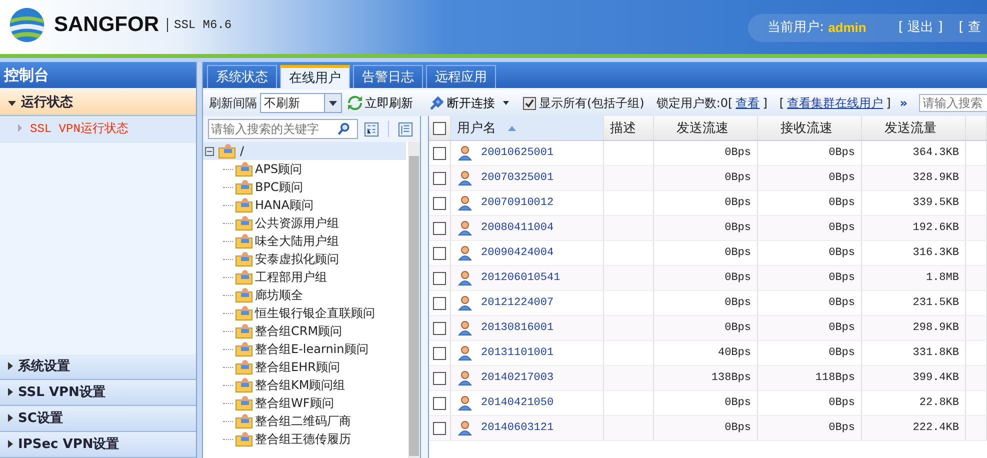 The width and height of the screenshot is (987, 458). Describe the element at coordinates (304, 439) in the screenshot. I see `tree-item: 整合组王德传履历` at that location.